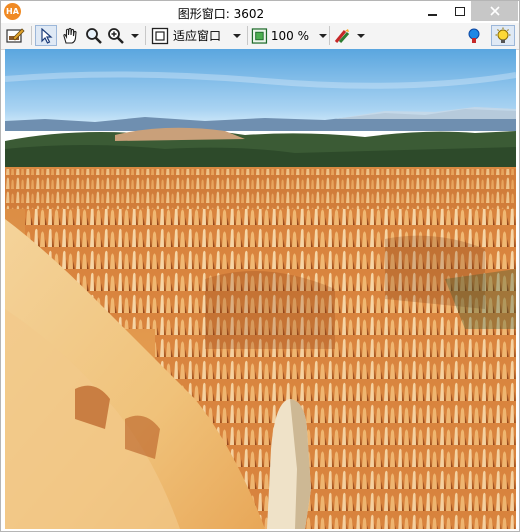  What do you see at coordinates (432, 14) in the screenshot?
I see `minimize-icon` at bounding box center [432, 14].